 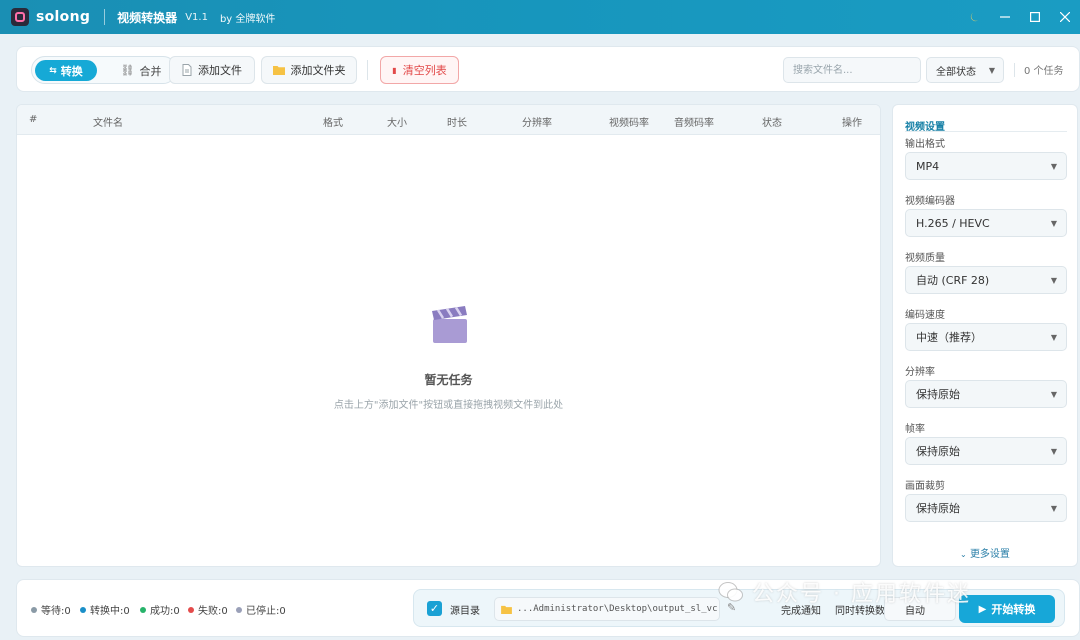 I want to click on folder-icon, so click(x=278, y=70).